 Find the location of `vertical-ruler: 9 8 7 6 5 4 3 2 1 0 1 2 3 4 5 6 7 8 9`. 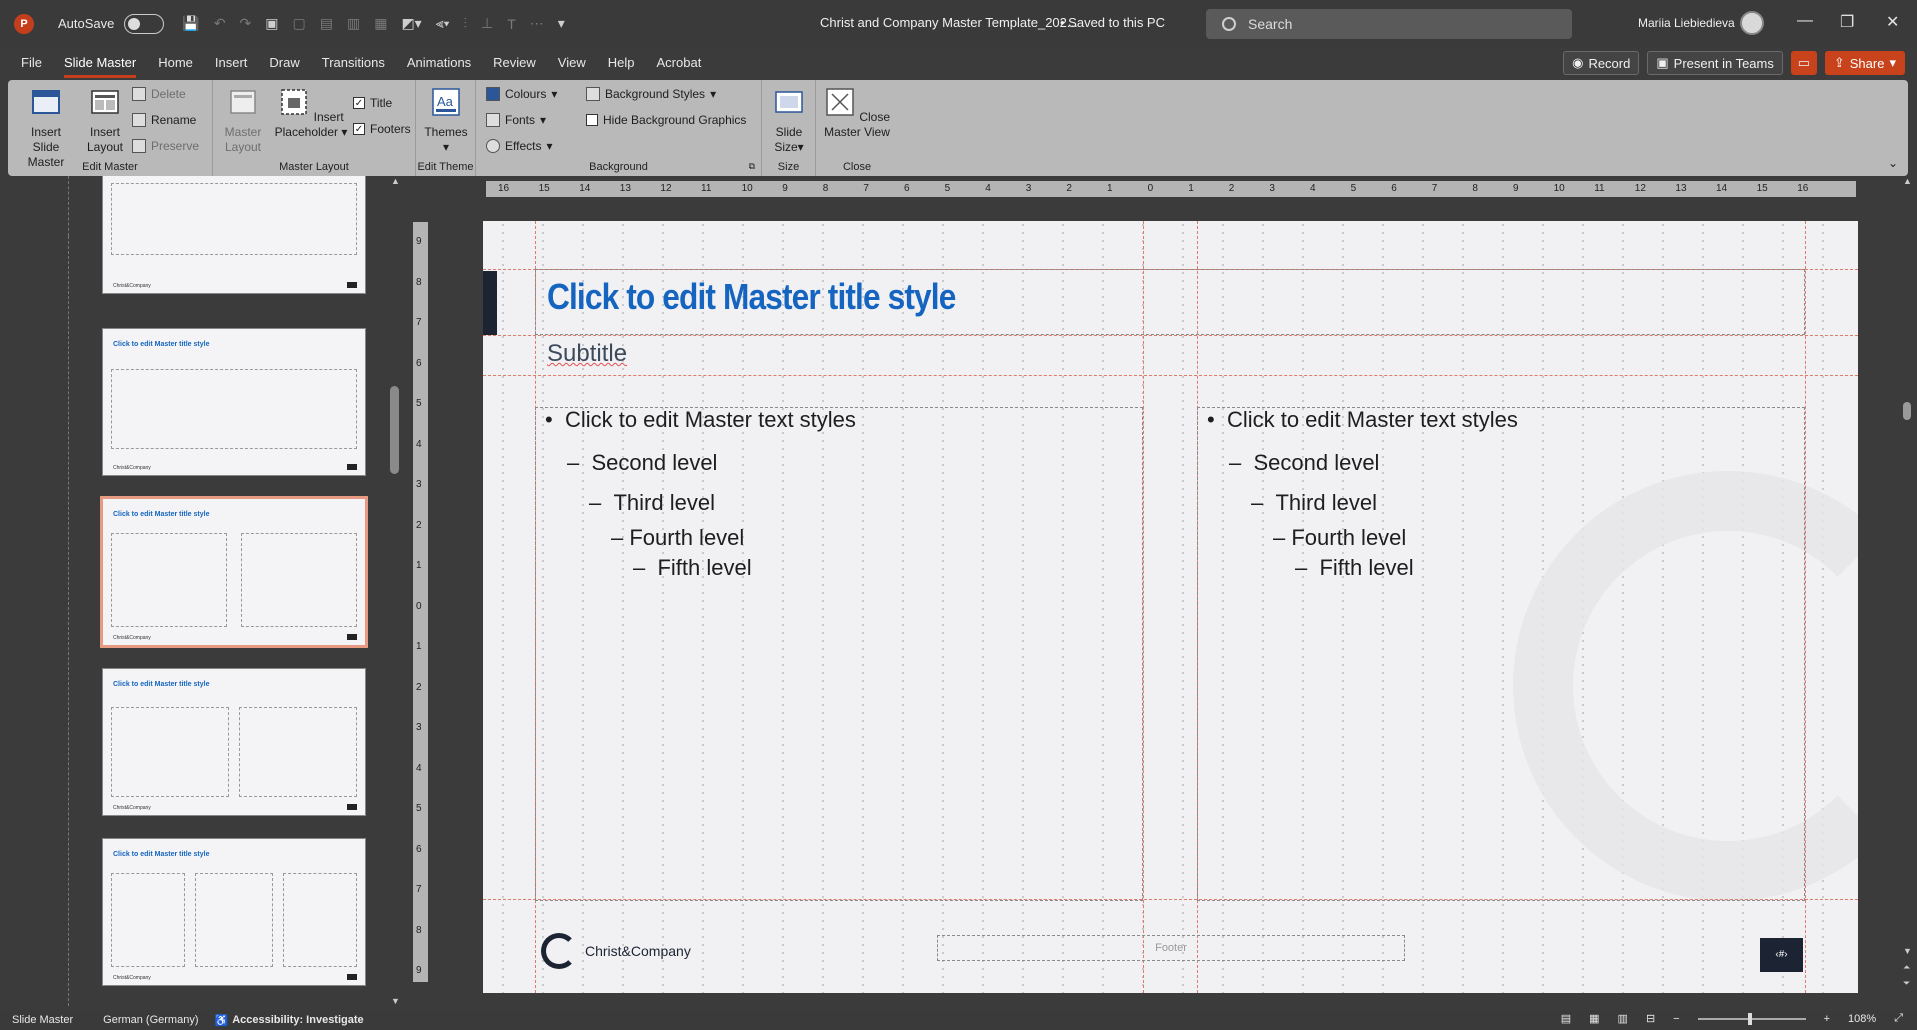

vertical-ruler: 9 8 7 6 5 4 3 2 1 0 1 2 3 4 5 6 7 8 9 is located at coordinates (420, 602).